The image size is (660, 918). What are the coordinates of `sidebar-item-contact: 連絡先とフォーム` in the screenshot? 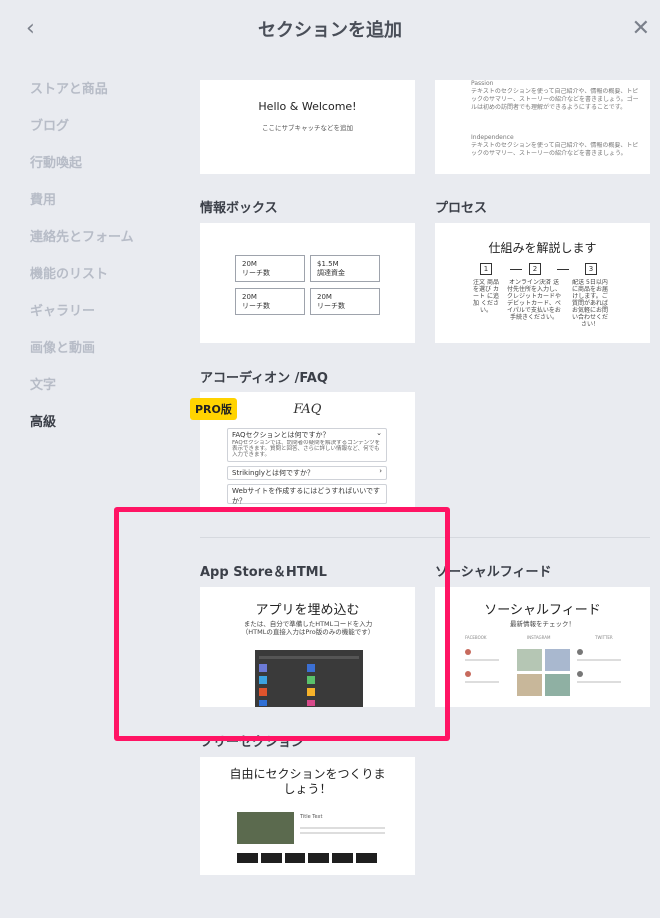 It's located at (105, 244).